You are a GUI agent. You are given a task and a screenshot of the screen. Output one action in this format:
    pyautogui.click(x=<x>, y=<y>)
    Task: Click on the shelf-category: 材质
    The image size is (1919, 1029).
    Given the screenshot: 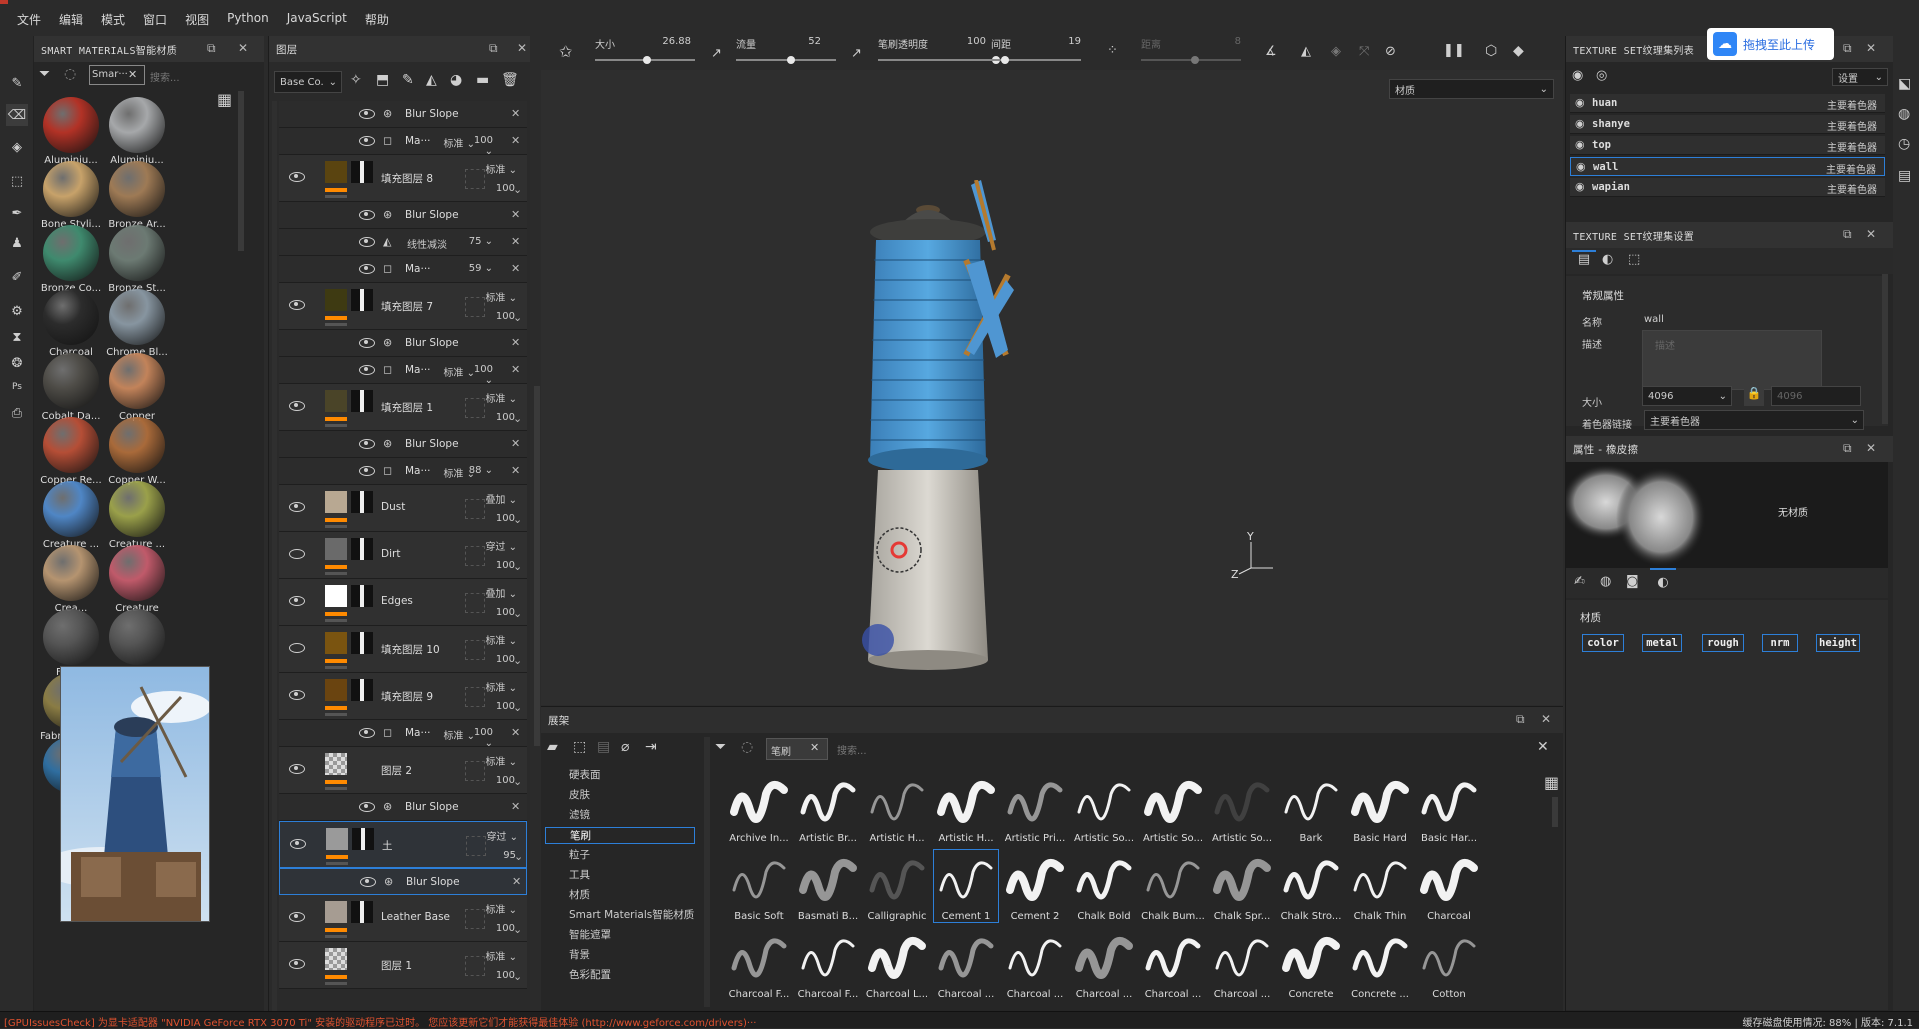 What is the action you would take?
    pyautogui.click(x=579, y=894)
    